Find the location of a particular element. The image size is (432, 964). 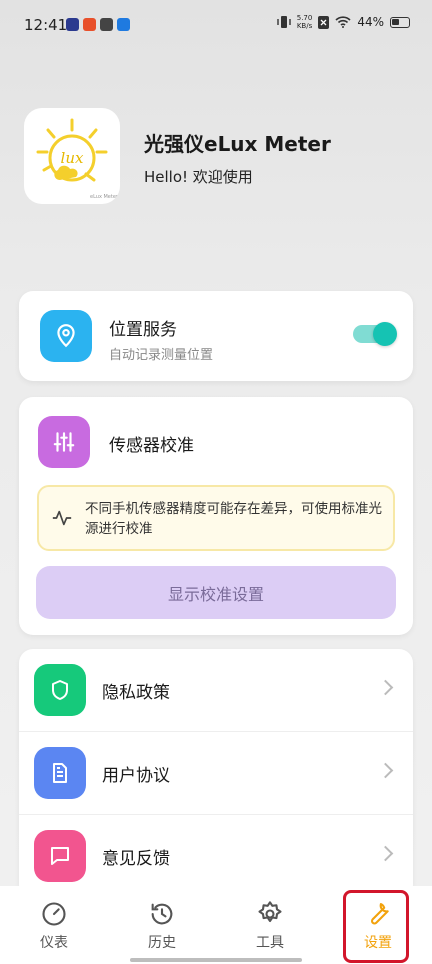

calibration-title: 传感器校准 is located at coordinates (151, 446).